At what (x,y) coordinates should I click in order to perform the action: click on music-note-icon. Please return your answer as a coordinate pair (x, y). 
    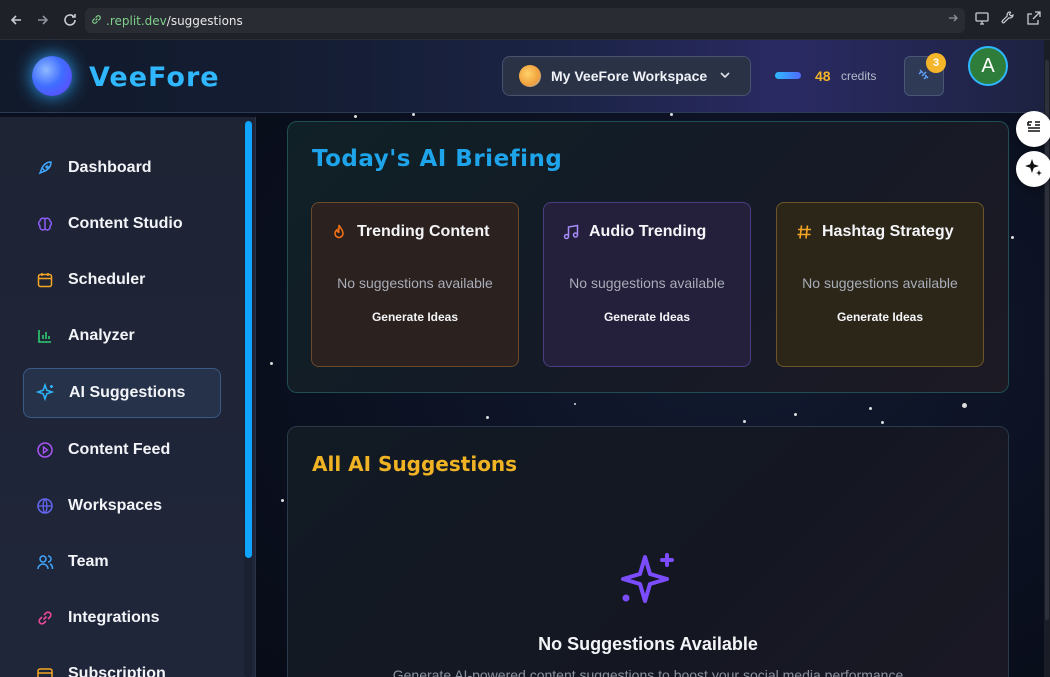
    Looking at the image, I should click on (571, 232).